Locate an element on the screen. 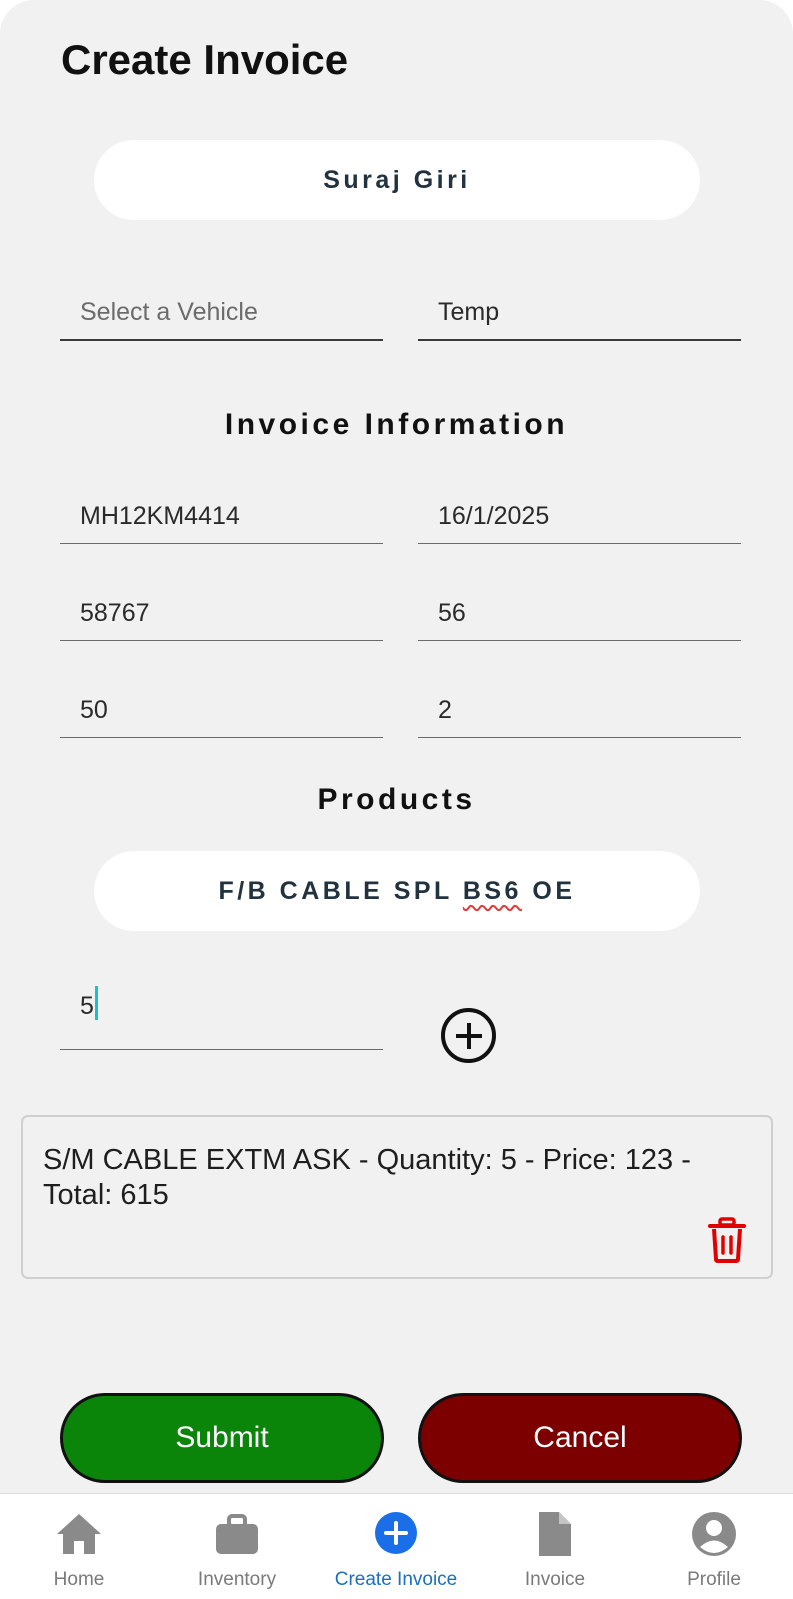 The image size is (793, 1599). vehicle-type-value: Temp is located at coordinates (469, 312).